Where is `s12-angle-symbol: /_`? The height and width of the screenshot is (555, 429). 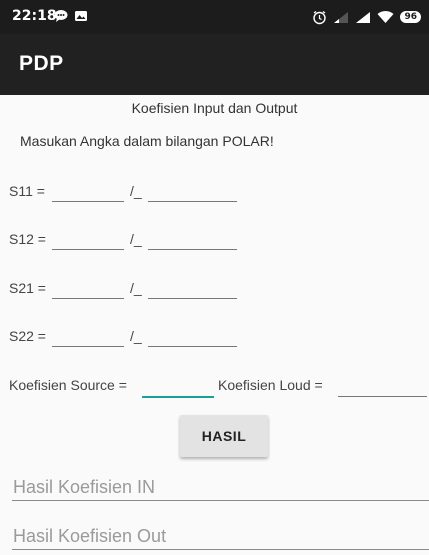 s12-angle-symbol: /_ is located at coordinates (136, 239).